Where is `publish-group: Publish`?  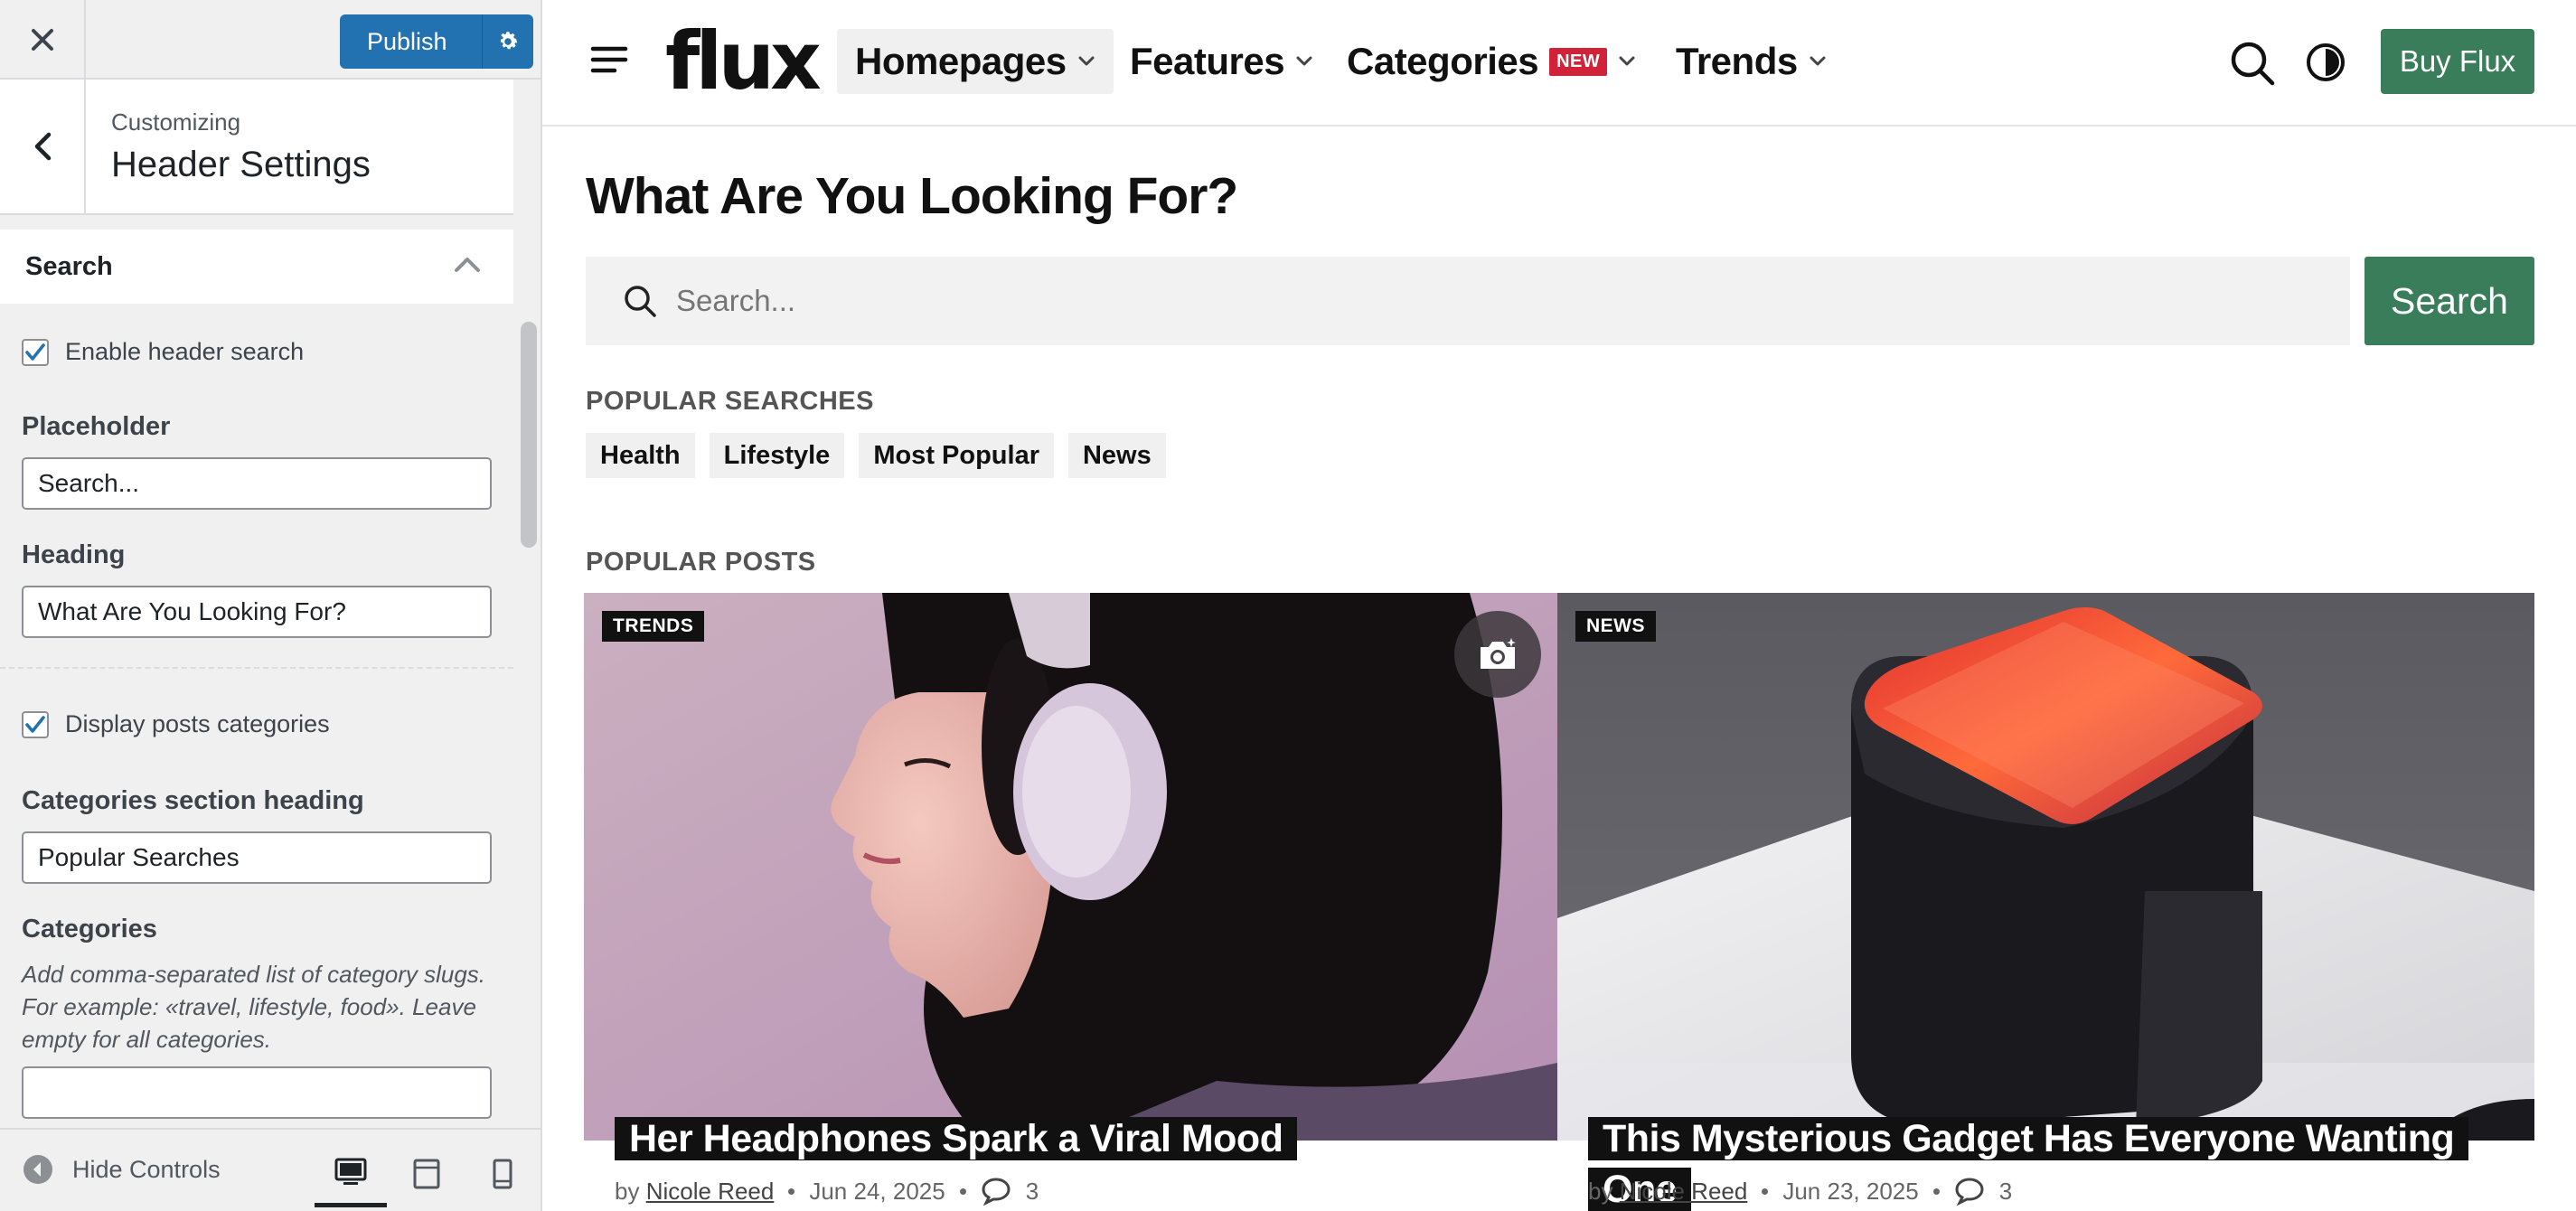
publish-group: Publish is located at coordinates (437, 41).